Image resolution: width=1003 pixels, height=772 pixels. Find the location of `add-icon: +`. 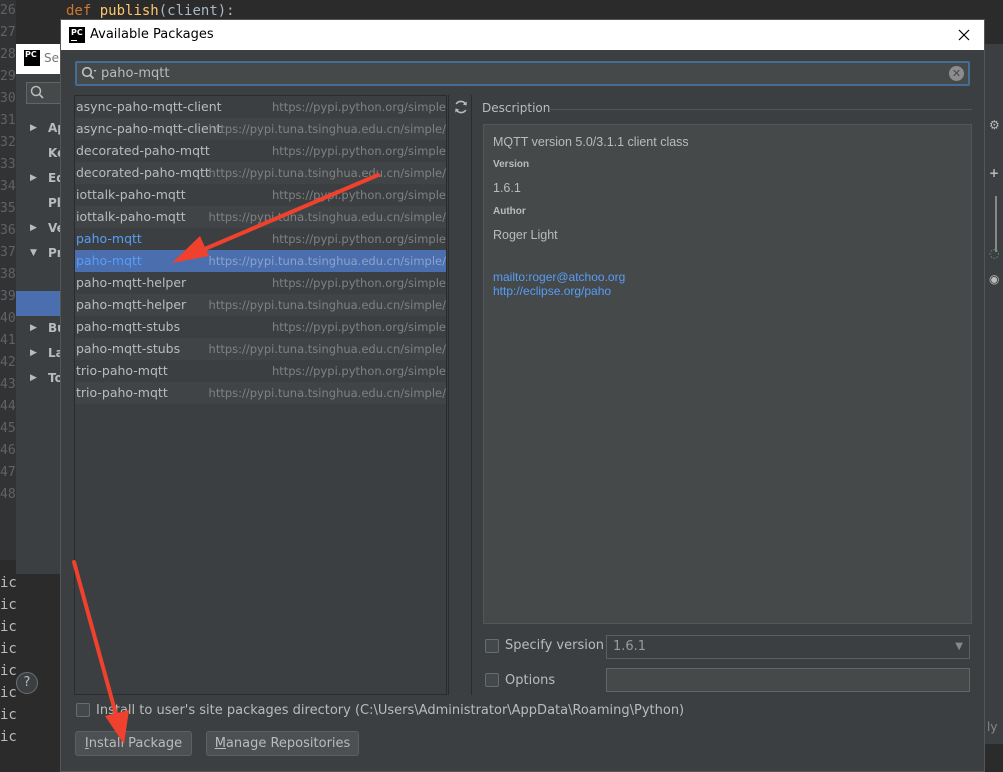

add-icon: + is located at coordinates (996, 173).